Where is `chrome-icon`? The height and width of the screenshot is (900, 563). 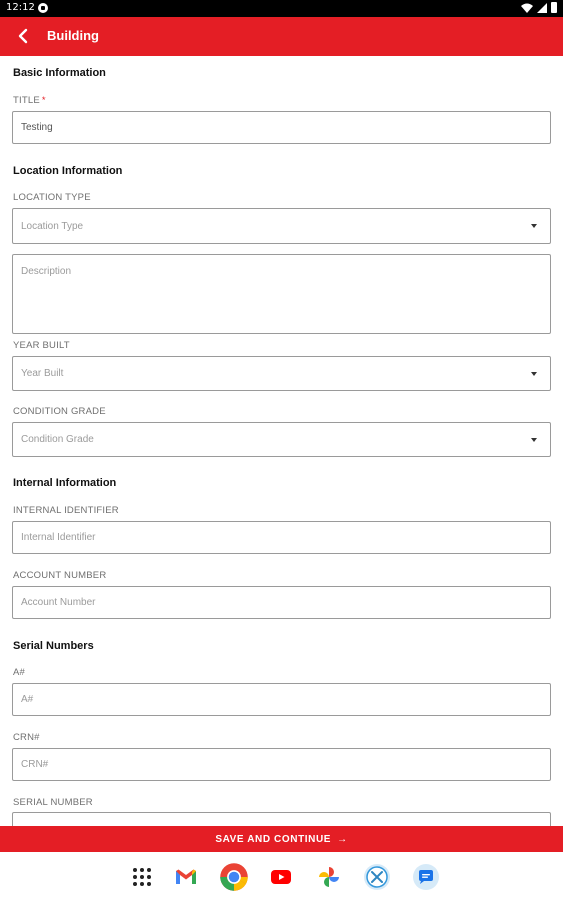
chrome-icon is located at coordinates (234, 877).